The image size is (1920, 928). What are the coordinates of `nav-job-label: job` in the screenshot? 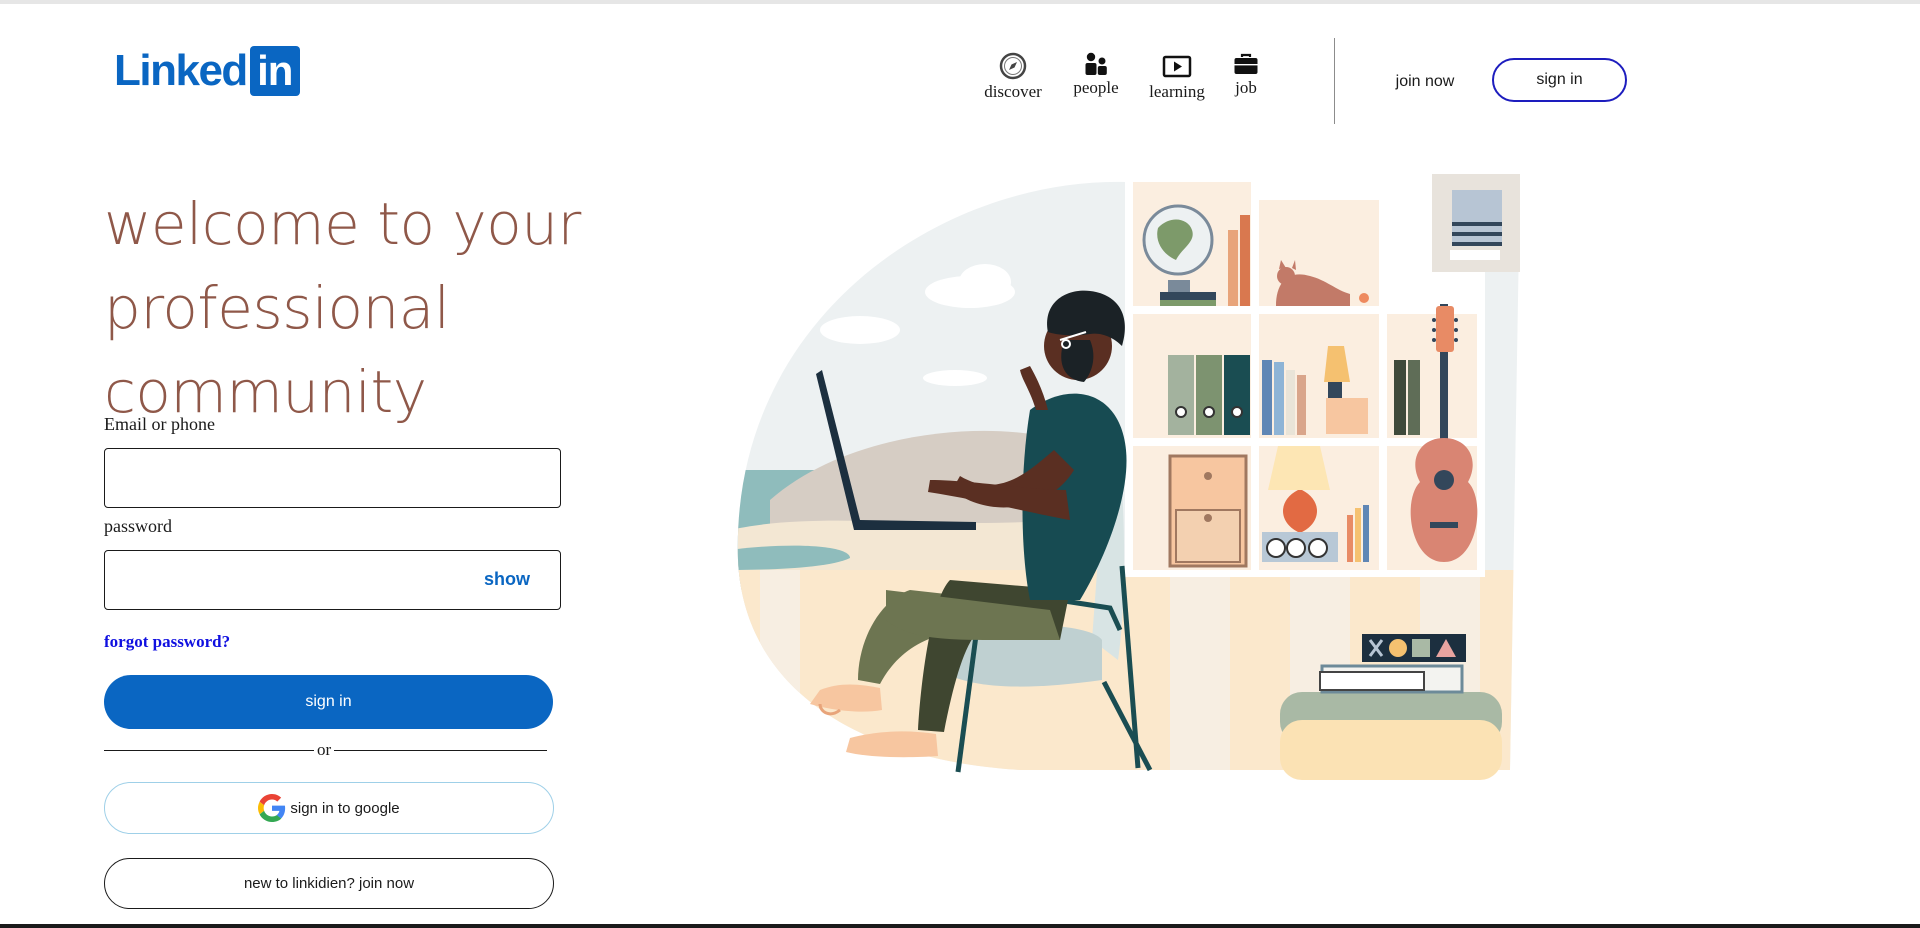 It's located at (1246, 87).